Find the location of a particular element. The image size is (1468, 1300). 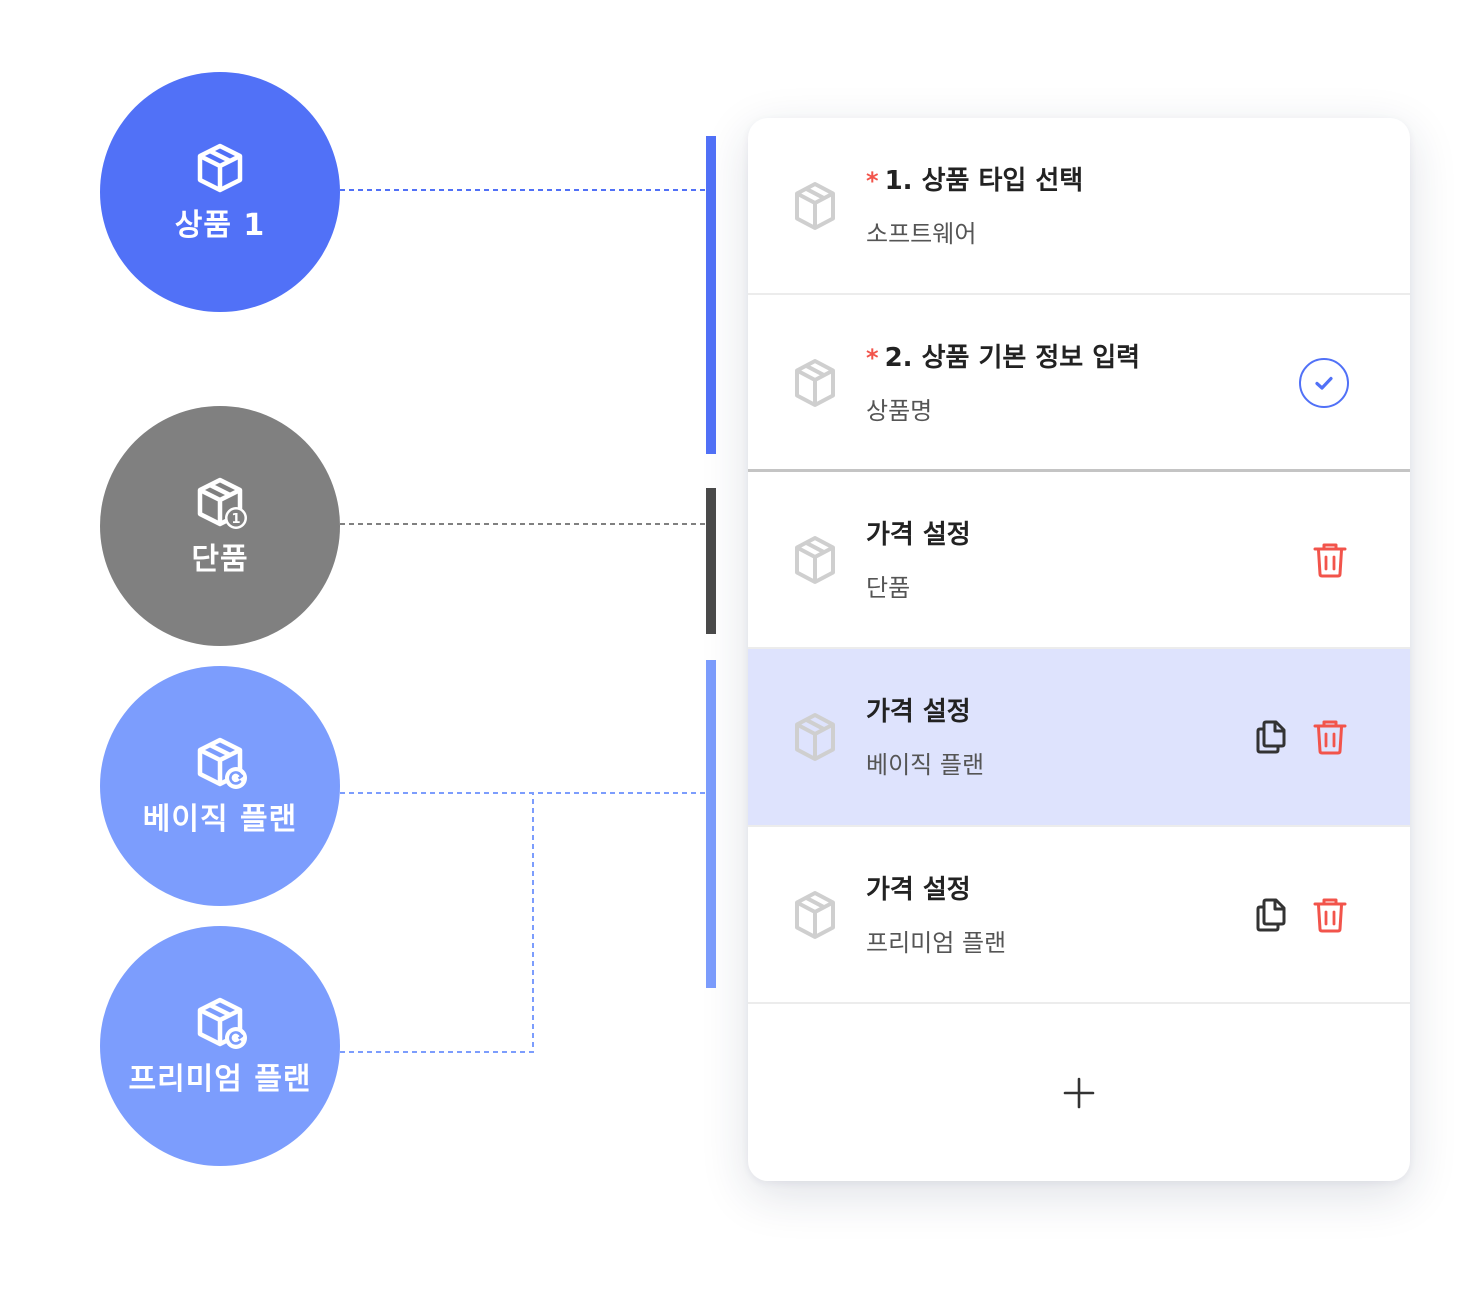

node-label: 프리미엄 플랜 is located at coordinates (220, 1079).